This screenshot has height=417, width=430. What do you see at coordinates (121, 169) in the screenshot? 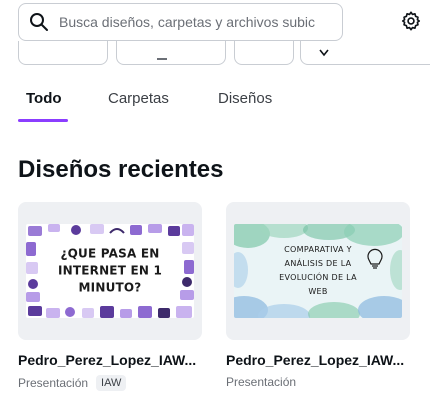
I see `section-title: Diseños recientes` at bounding box center [121, 169].